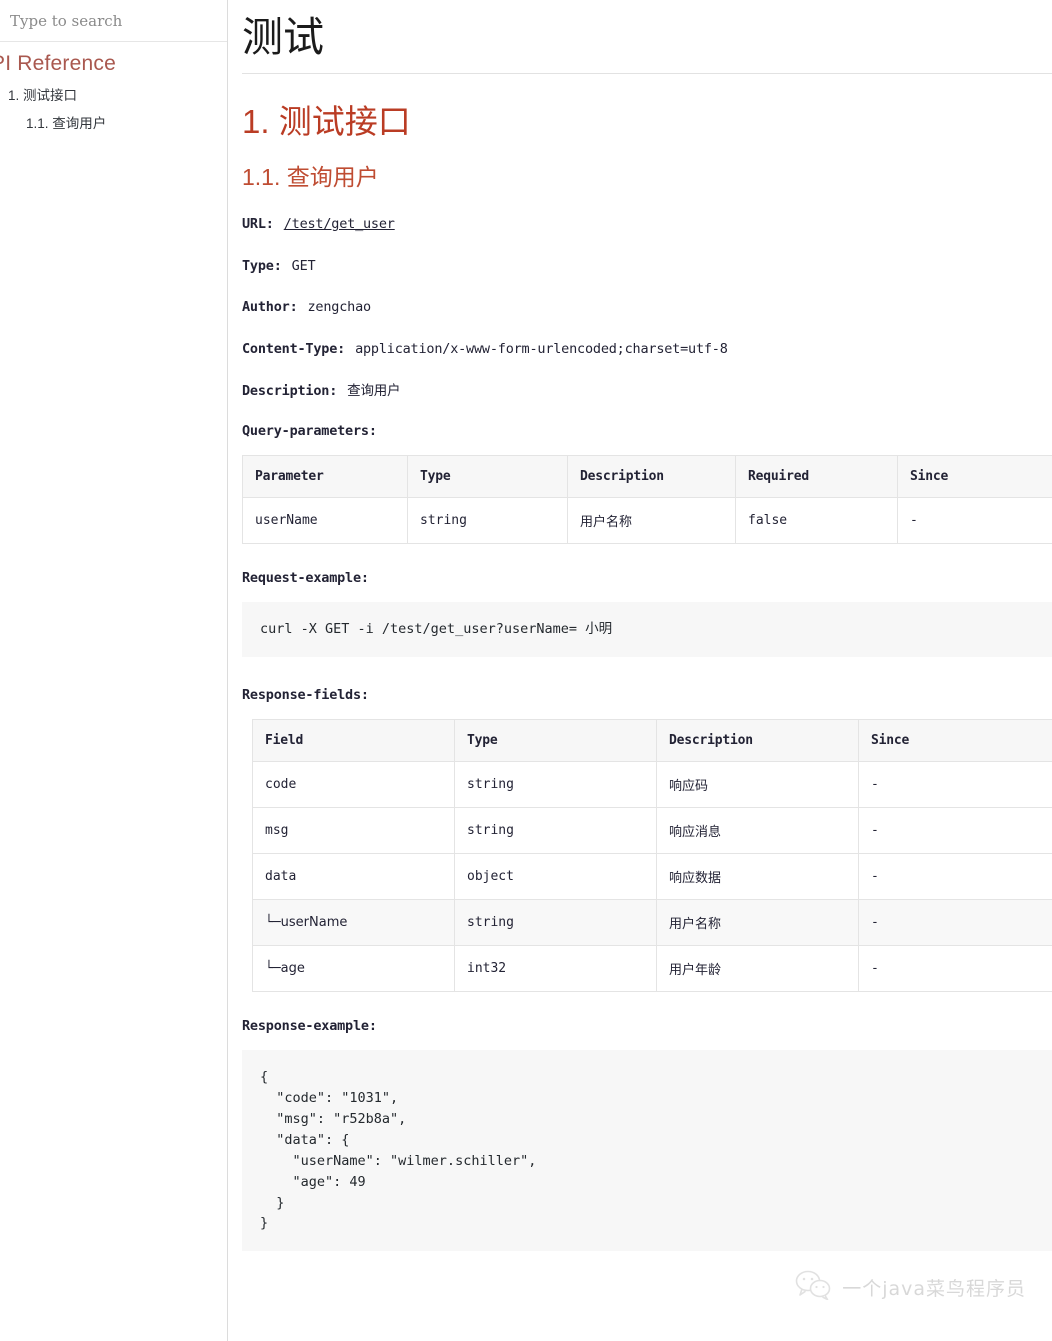 The image size is (1052, 1341). What do you see at coordinates (757, 830) in the screenshot?
I see `cell-description: 响应消息` at bounding box center [757, 830].